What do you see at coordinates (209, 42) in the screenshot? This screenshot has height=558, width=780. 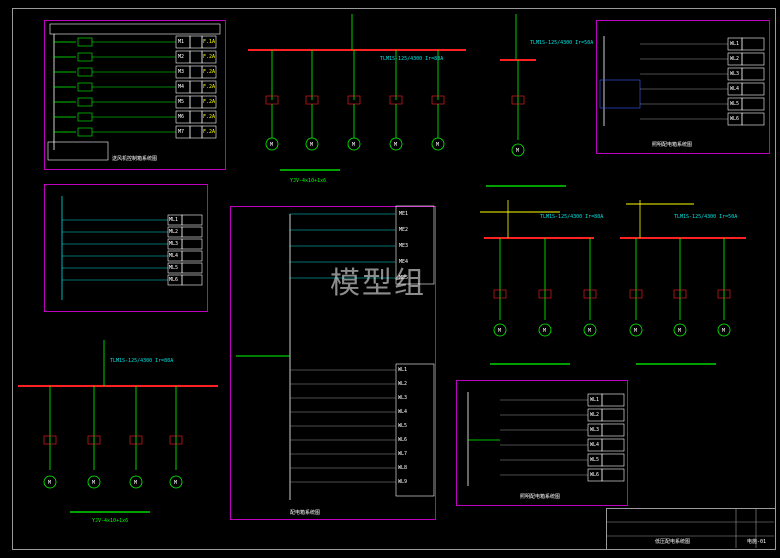 I see `panel-1-row-value: F.1A` at bounding box center [209, 42].